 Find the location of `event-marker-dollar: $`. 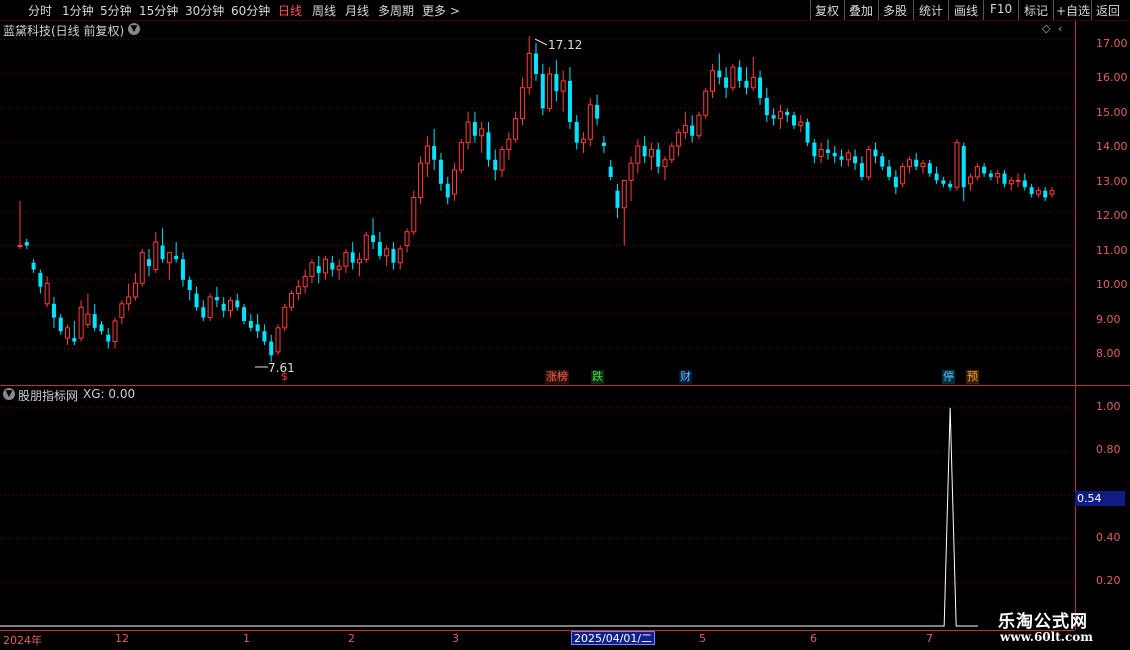

event-marker-dollar: $ is located at coordinates (284, 377).